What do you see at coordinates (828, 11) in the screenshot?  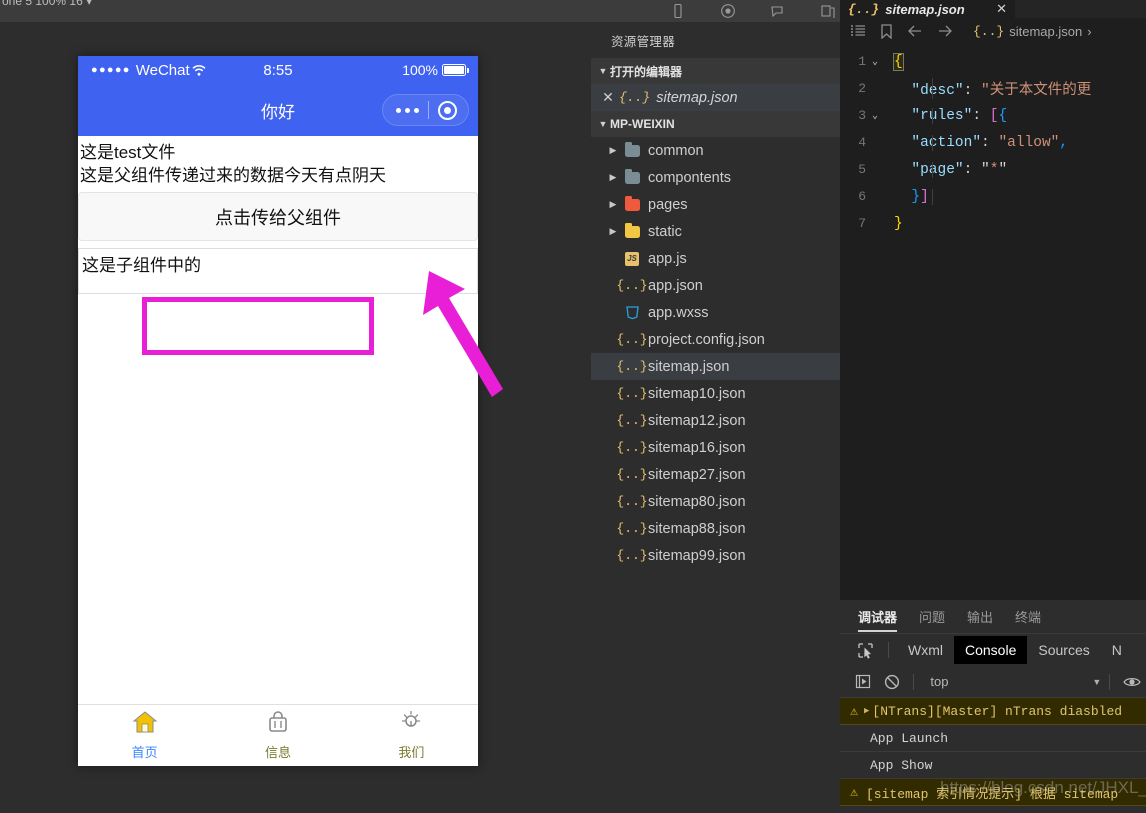 I see `share-icon` at bounding box center [828, 11].